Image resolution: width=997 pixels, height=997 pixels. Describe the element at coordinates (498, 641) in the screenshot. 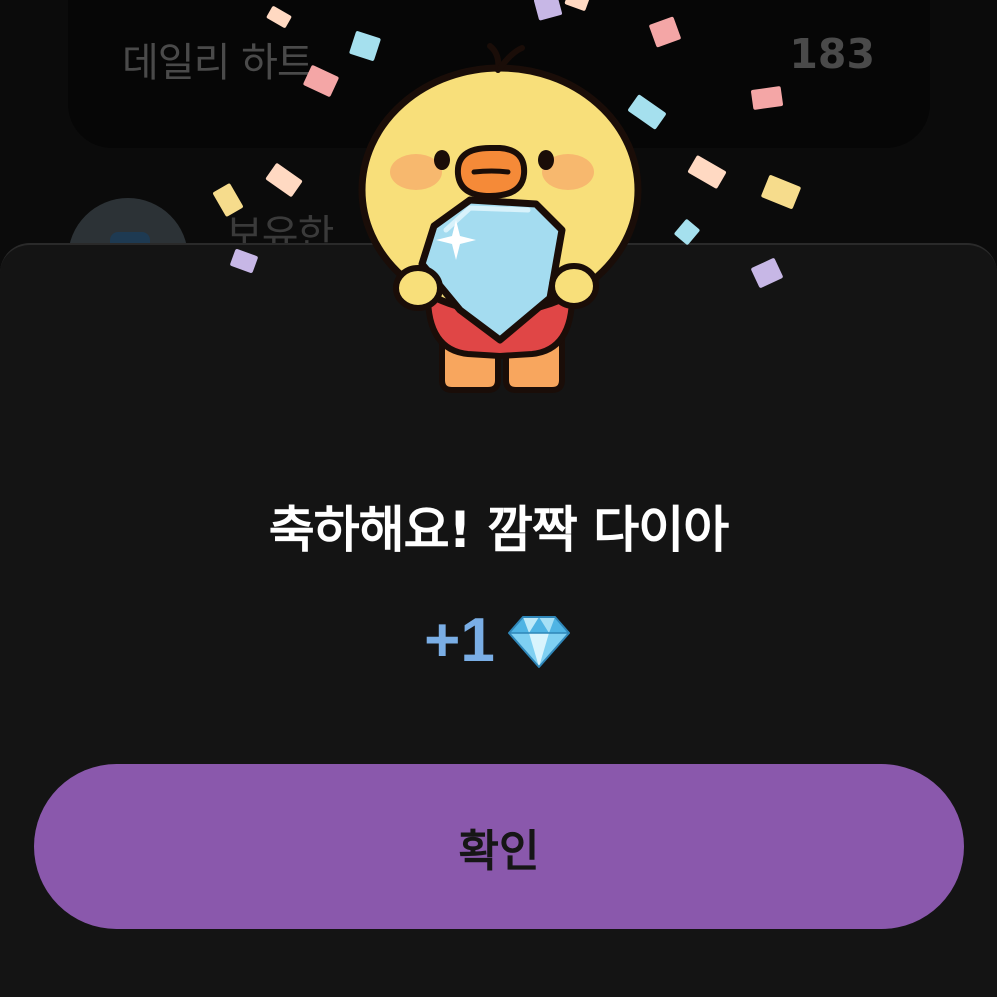

I see `reward-row: +1` at that location.